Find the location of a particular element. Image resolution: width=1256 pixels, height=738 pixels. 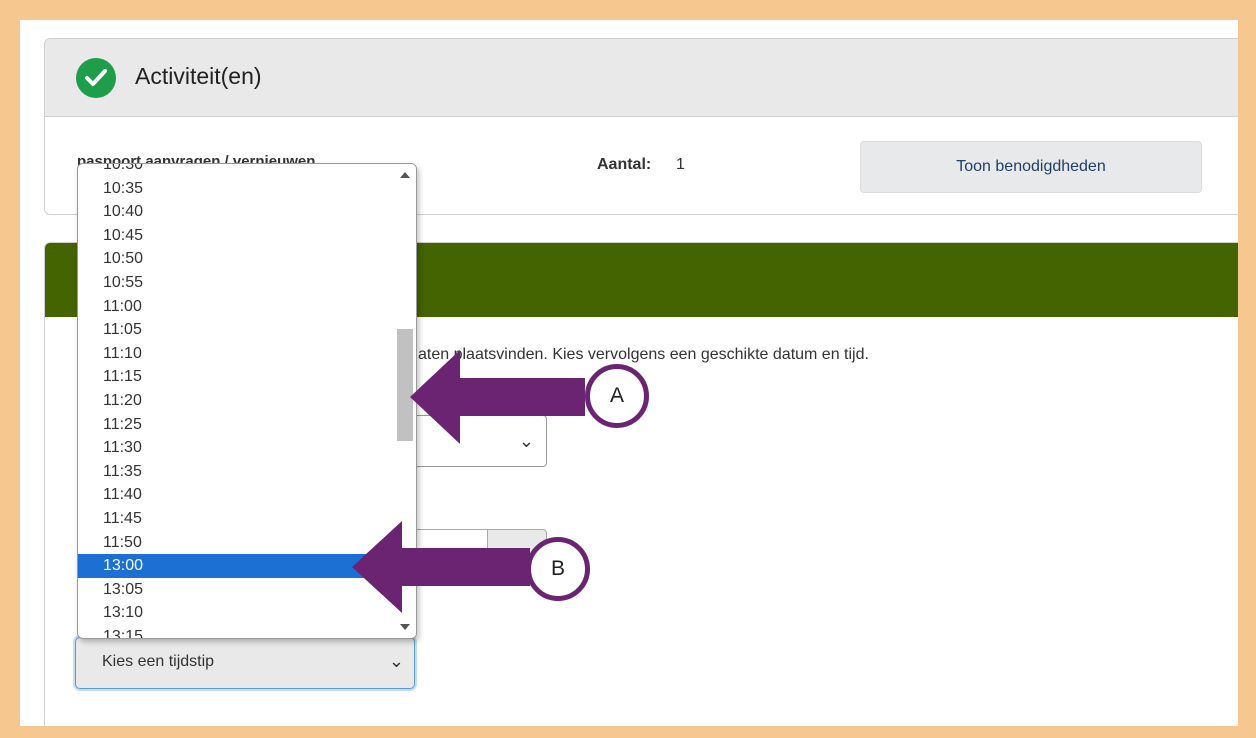

activity-card-title: Activiteit(en) is located at coordinates (198, 76).